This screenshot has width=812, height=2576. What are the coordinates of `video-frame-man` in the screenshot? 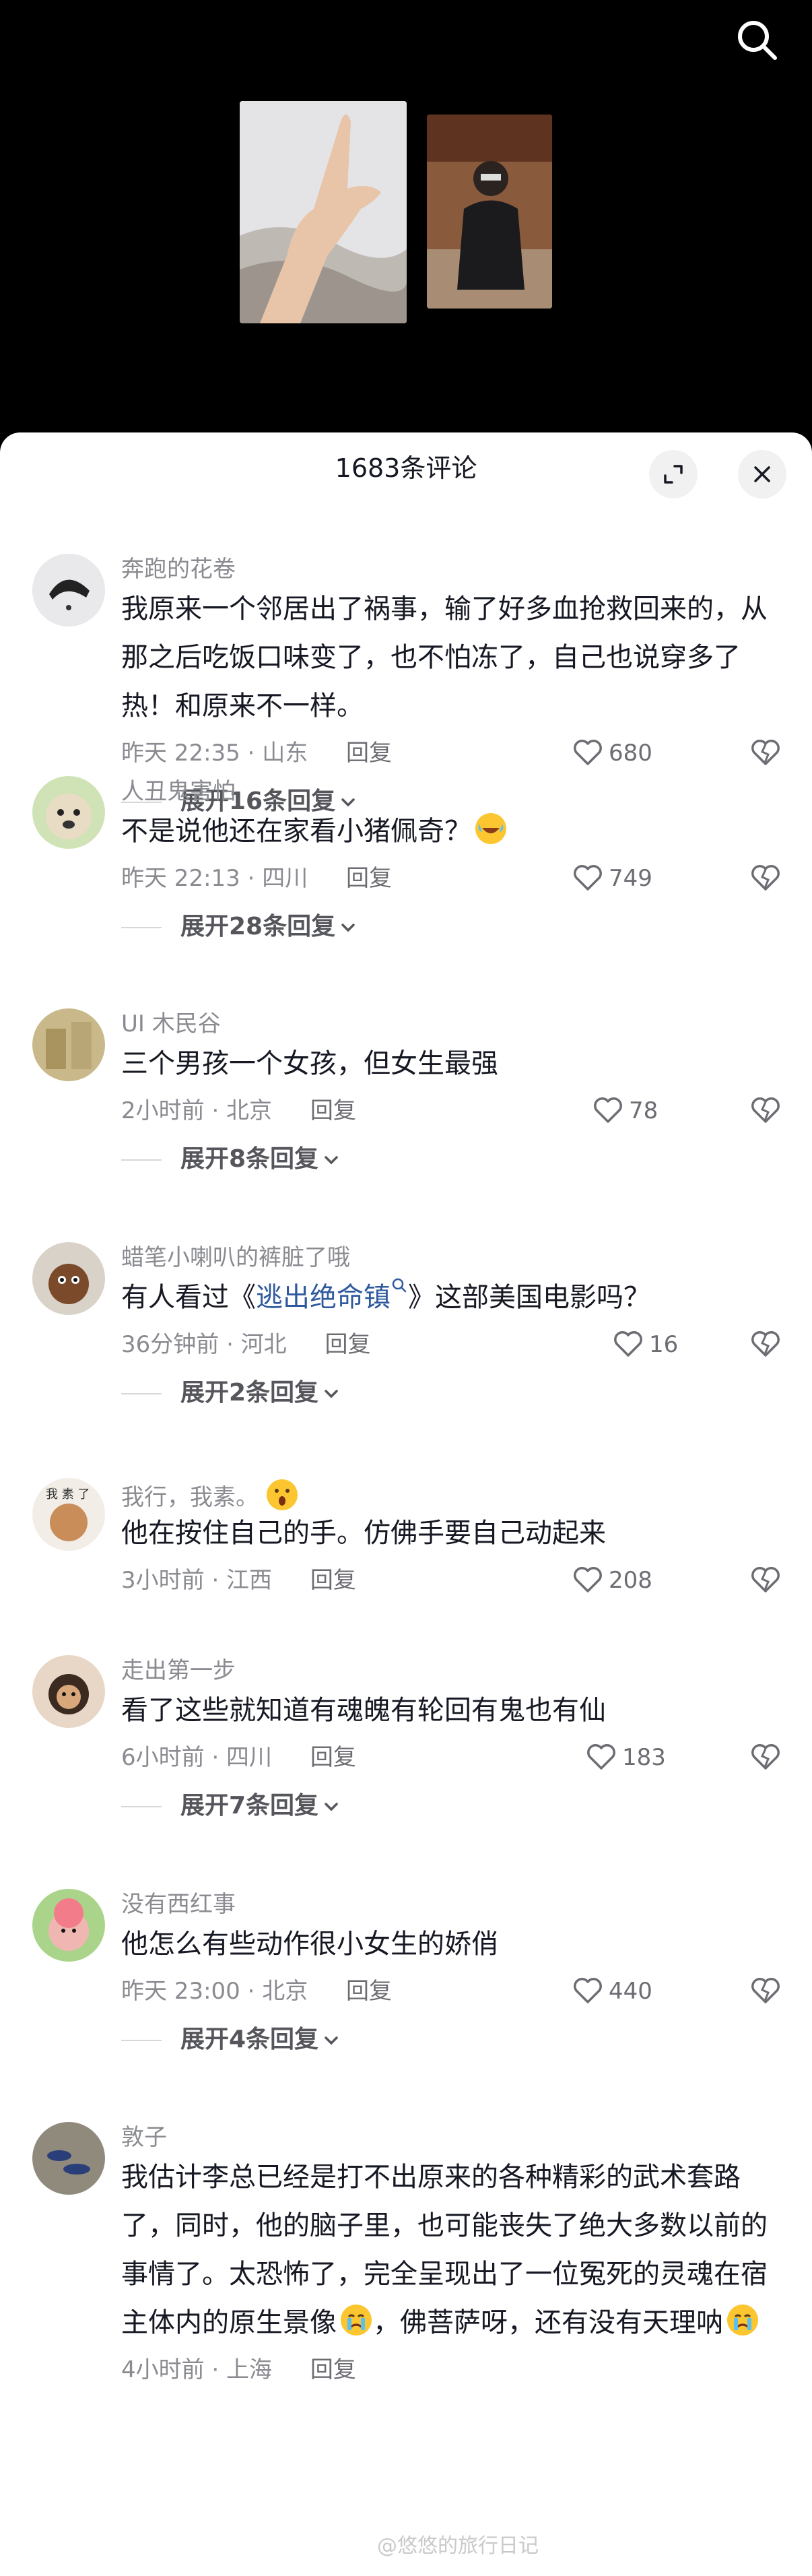 It's located at (489, 212).